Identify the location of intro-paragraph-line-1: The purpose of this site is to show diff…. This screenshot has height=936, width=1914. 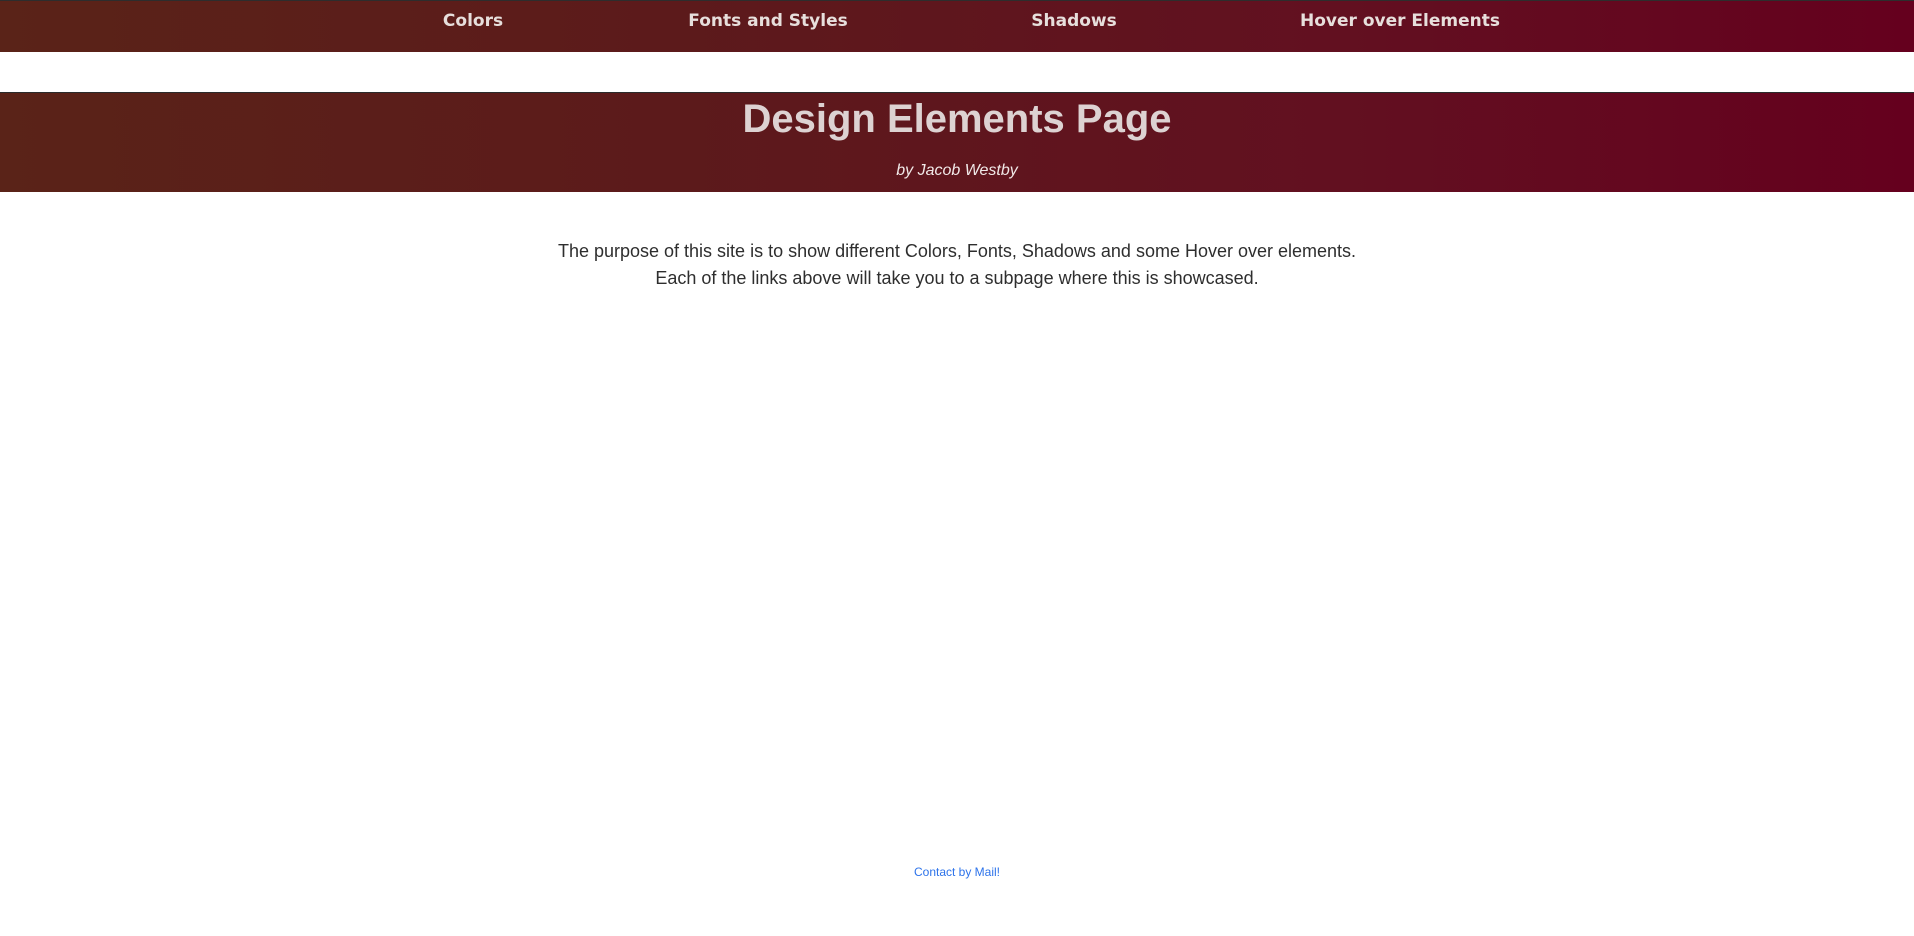
(957, 251).